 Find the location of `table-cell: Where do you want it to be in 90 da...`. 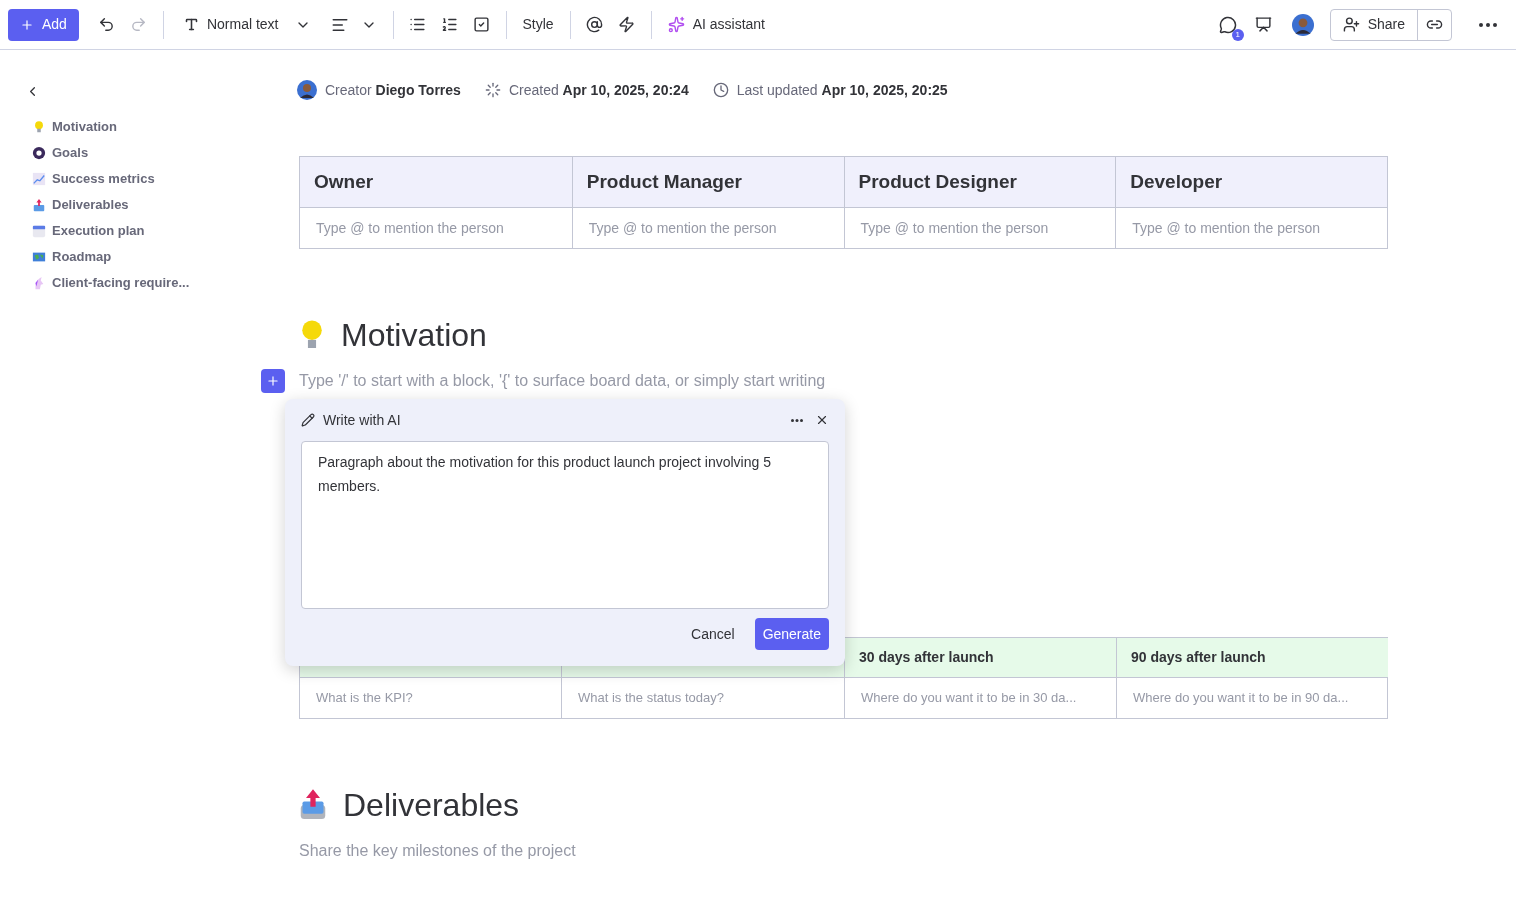

table-cell: Where do you want it to be in 90 da... is located at coordinates (1252, 698).